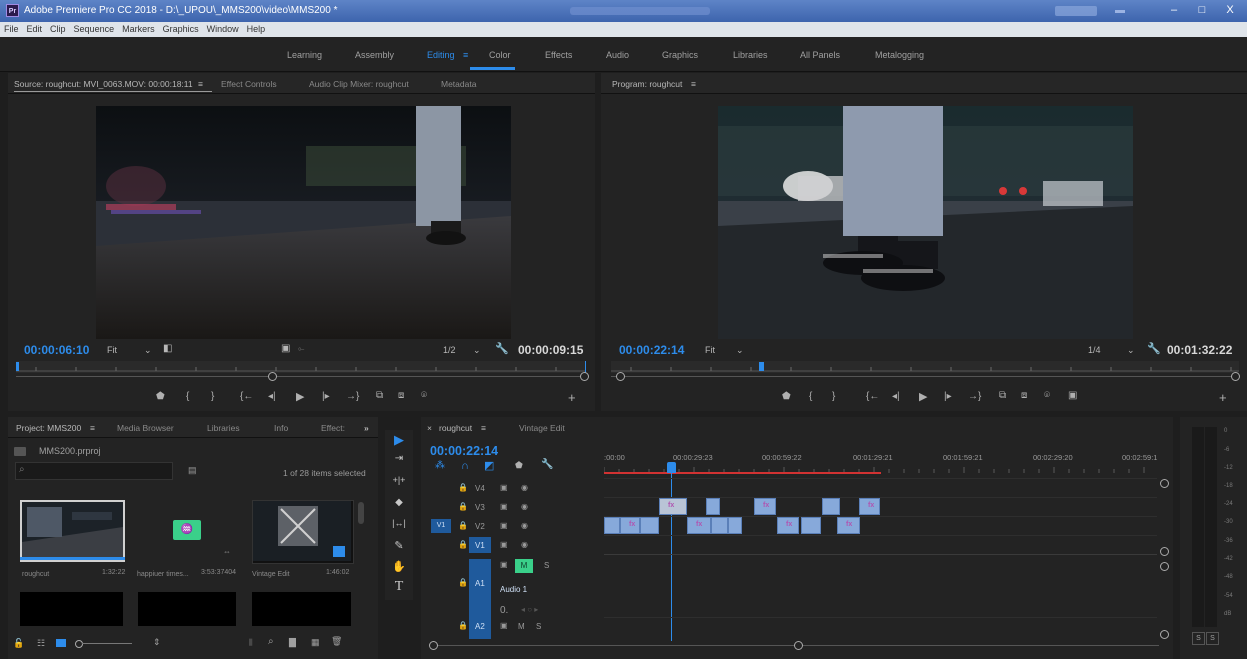 Image resolution: width=1247 pixels, height=659 pixels. Describe the element at coordinates (449, 350) in the screenshot. I see `source-resolution-select: 1/2` at that location.